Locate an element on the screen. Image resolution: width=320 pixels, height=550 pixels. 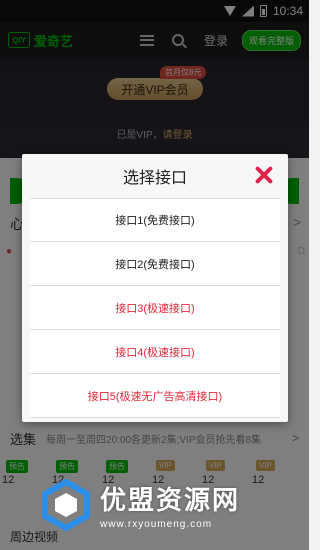
dialog-title: 选择接口 is located at coordinates (154, 178).